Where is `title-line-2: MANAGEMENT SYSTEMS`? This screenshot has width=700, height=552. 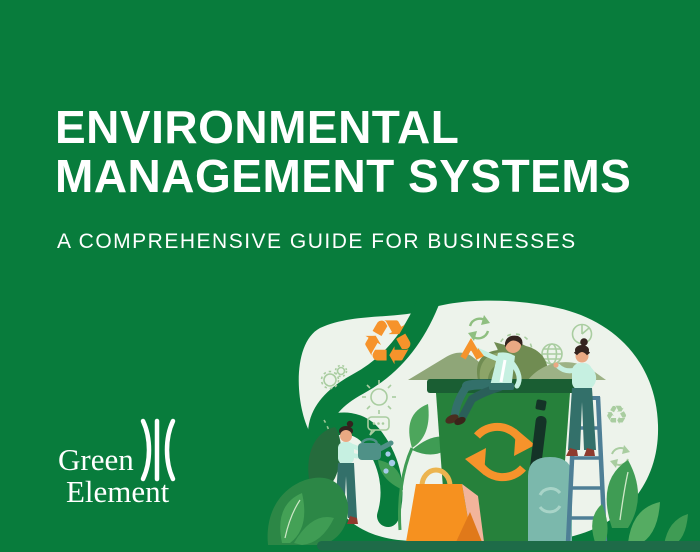 title-line-2: MANAGEMENT SYSTEMS is located at coordinates (343, 176).